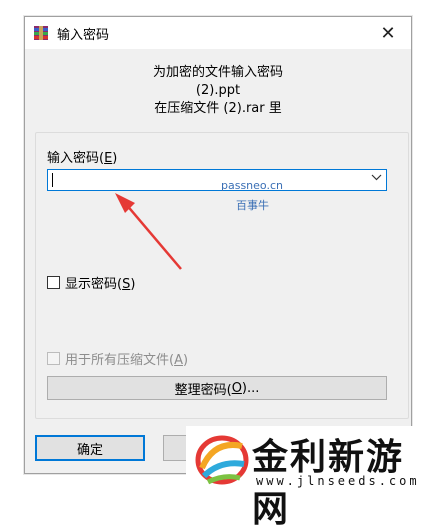 This screenshot has height=532, width=434. Describe the element at coordinates (52, 180) in the screenshot. I see `text-caret` at that location.